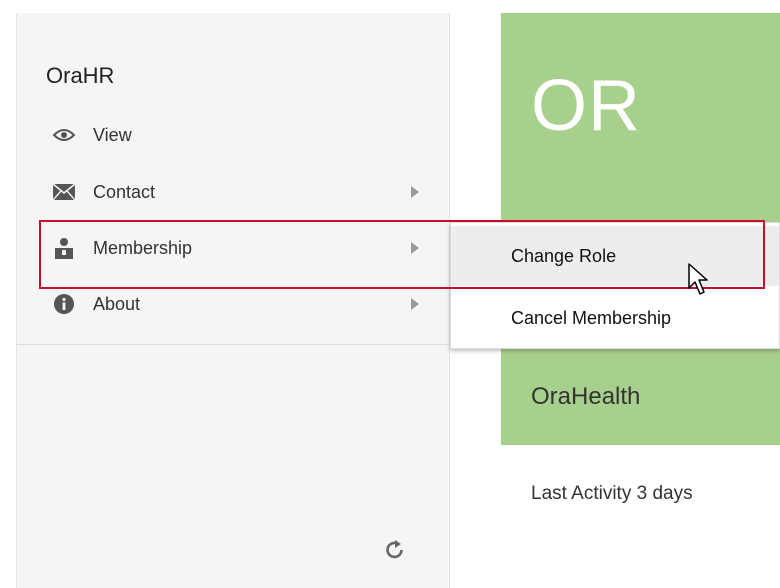  I want to click on tile-activity: Last Activity 3 days, so click(612, 493).